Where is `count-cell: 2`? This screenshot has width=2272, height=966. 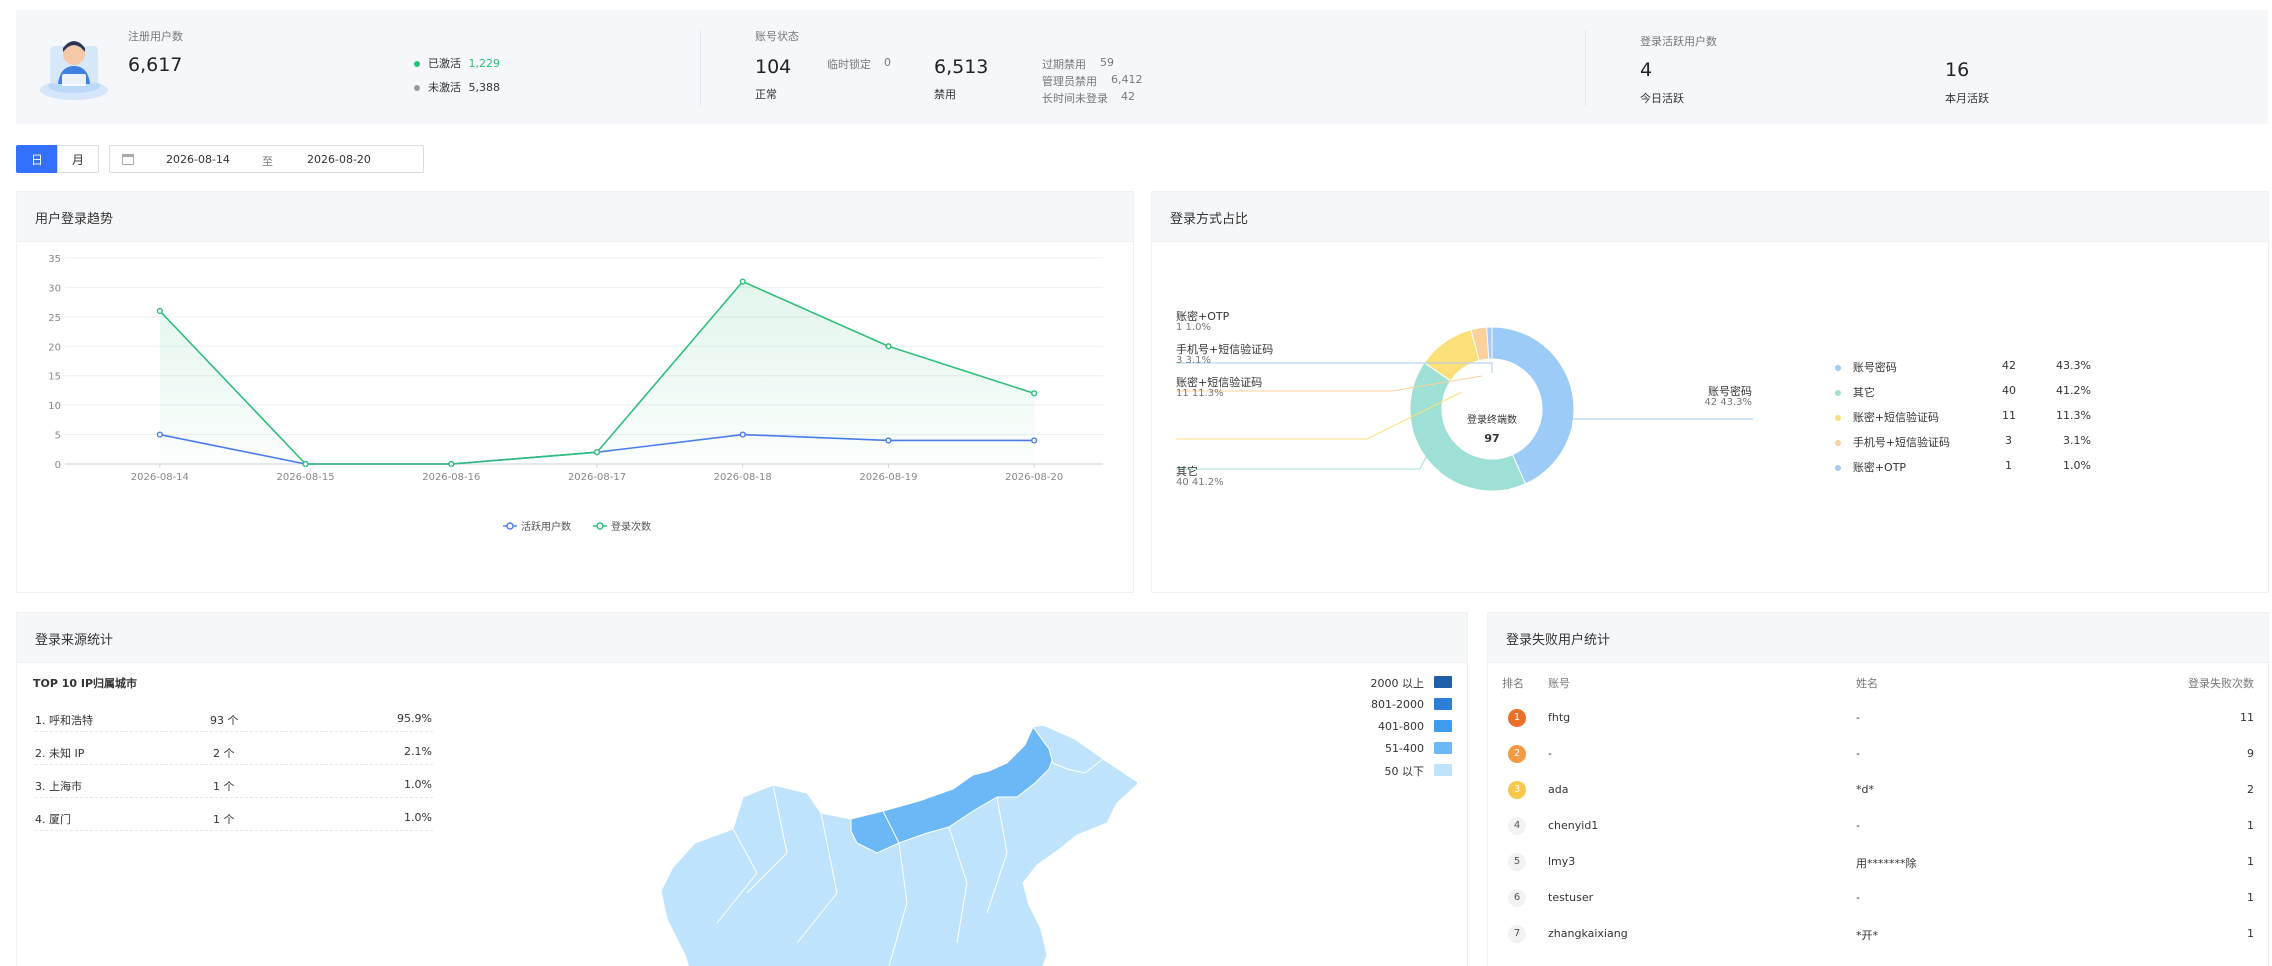 count-cell: 2 is located at coordinates (2250, 789).